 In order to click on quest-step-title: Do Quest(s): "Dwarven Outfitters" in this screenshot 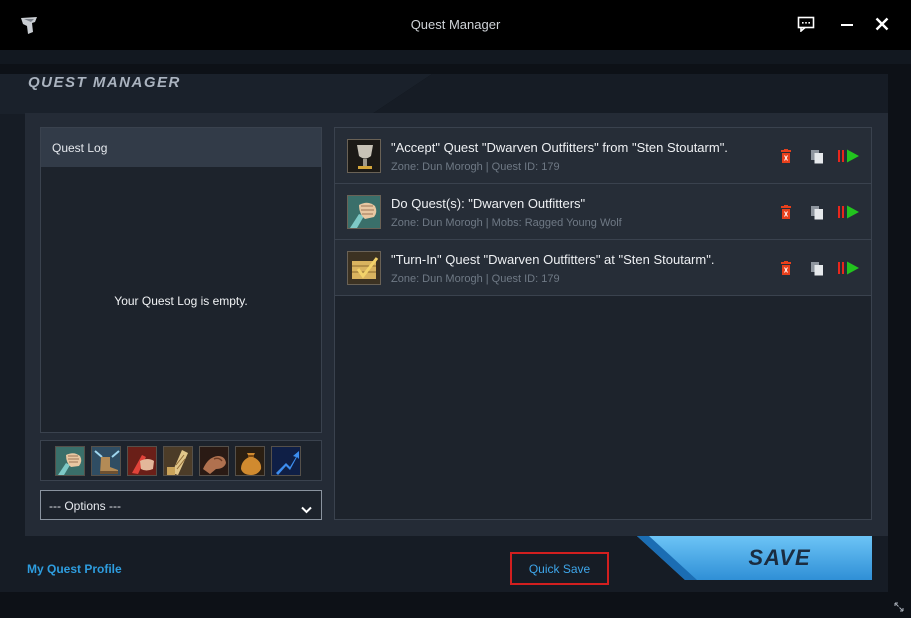, I will do `click(488, 203)`.